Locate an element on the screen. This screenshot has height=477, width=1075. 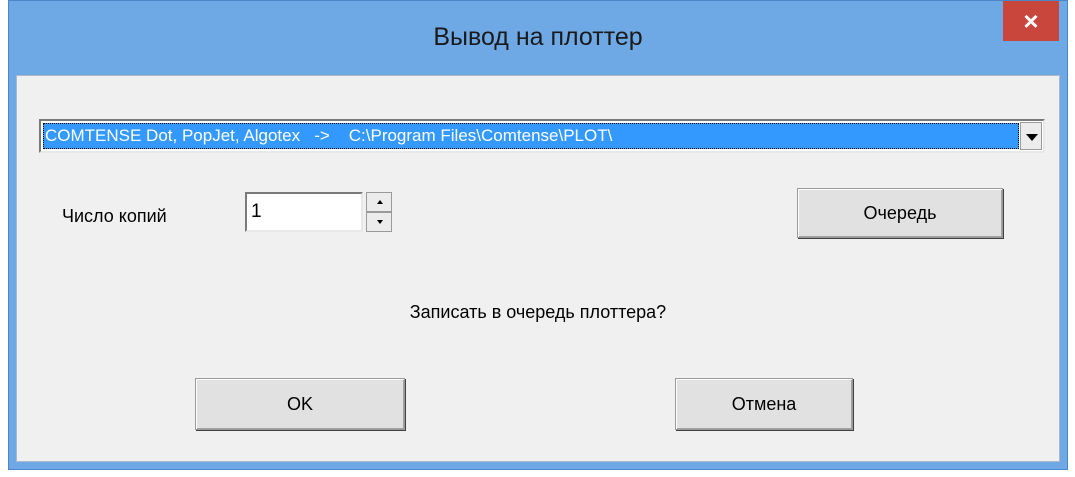
copies-input is located at coordinates (304, 212).